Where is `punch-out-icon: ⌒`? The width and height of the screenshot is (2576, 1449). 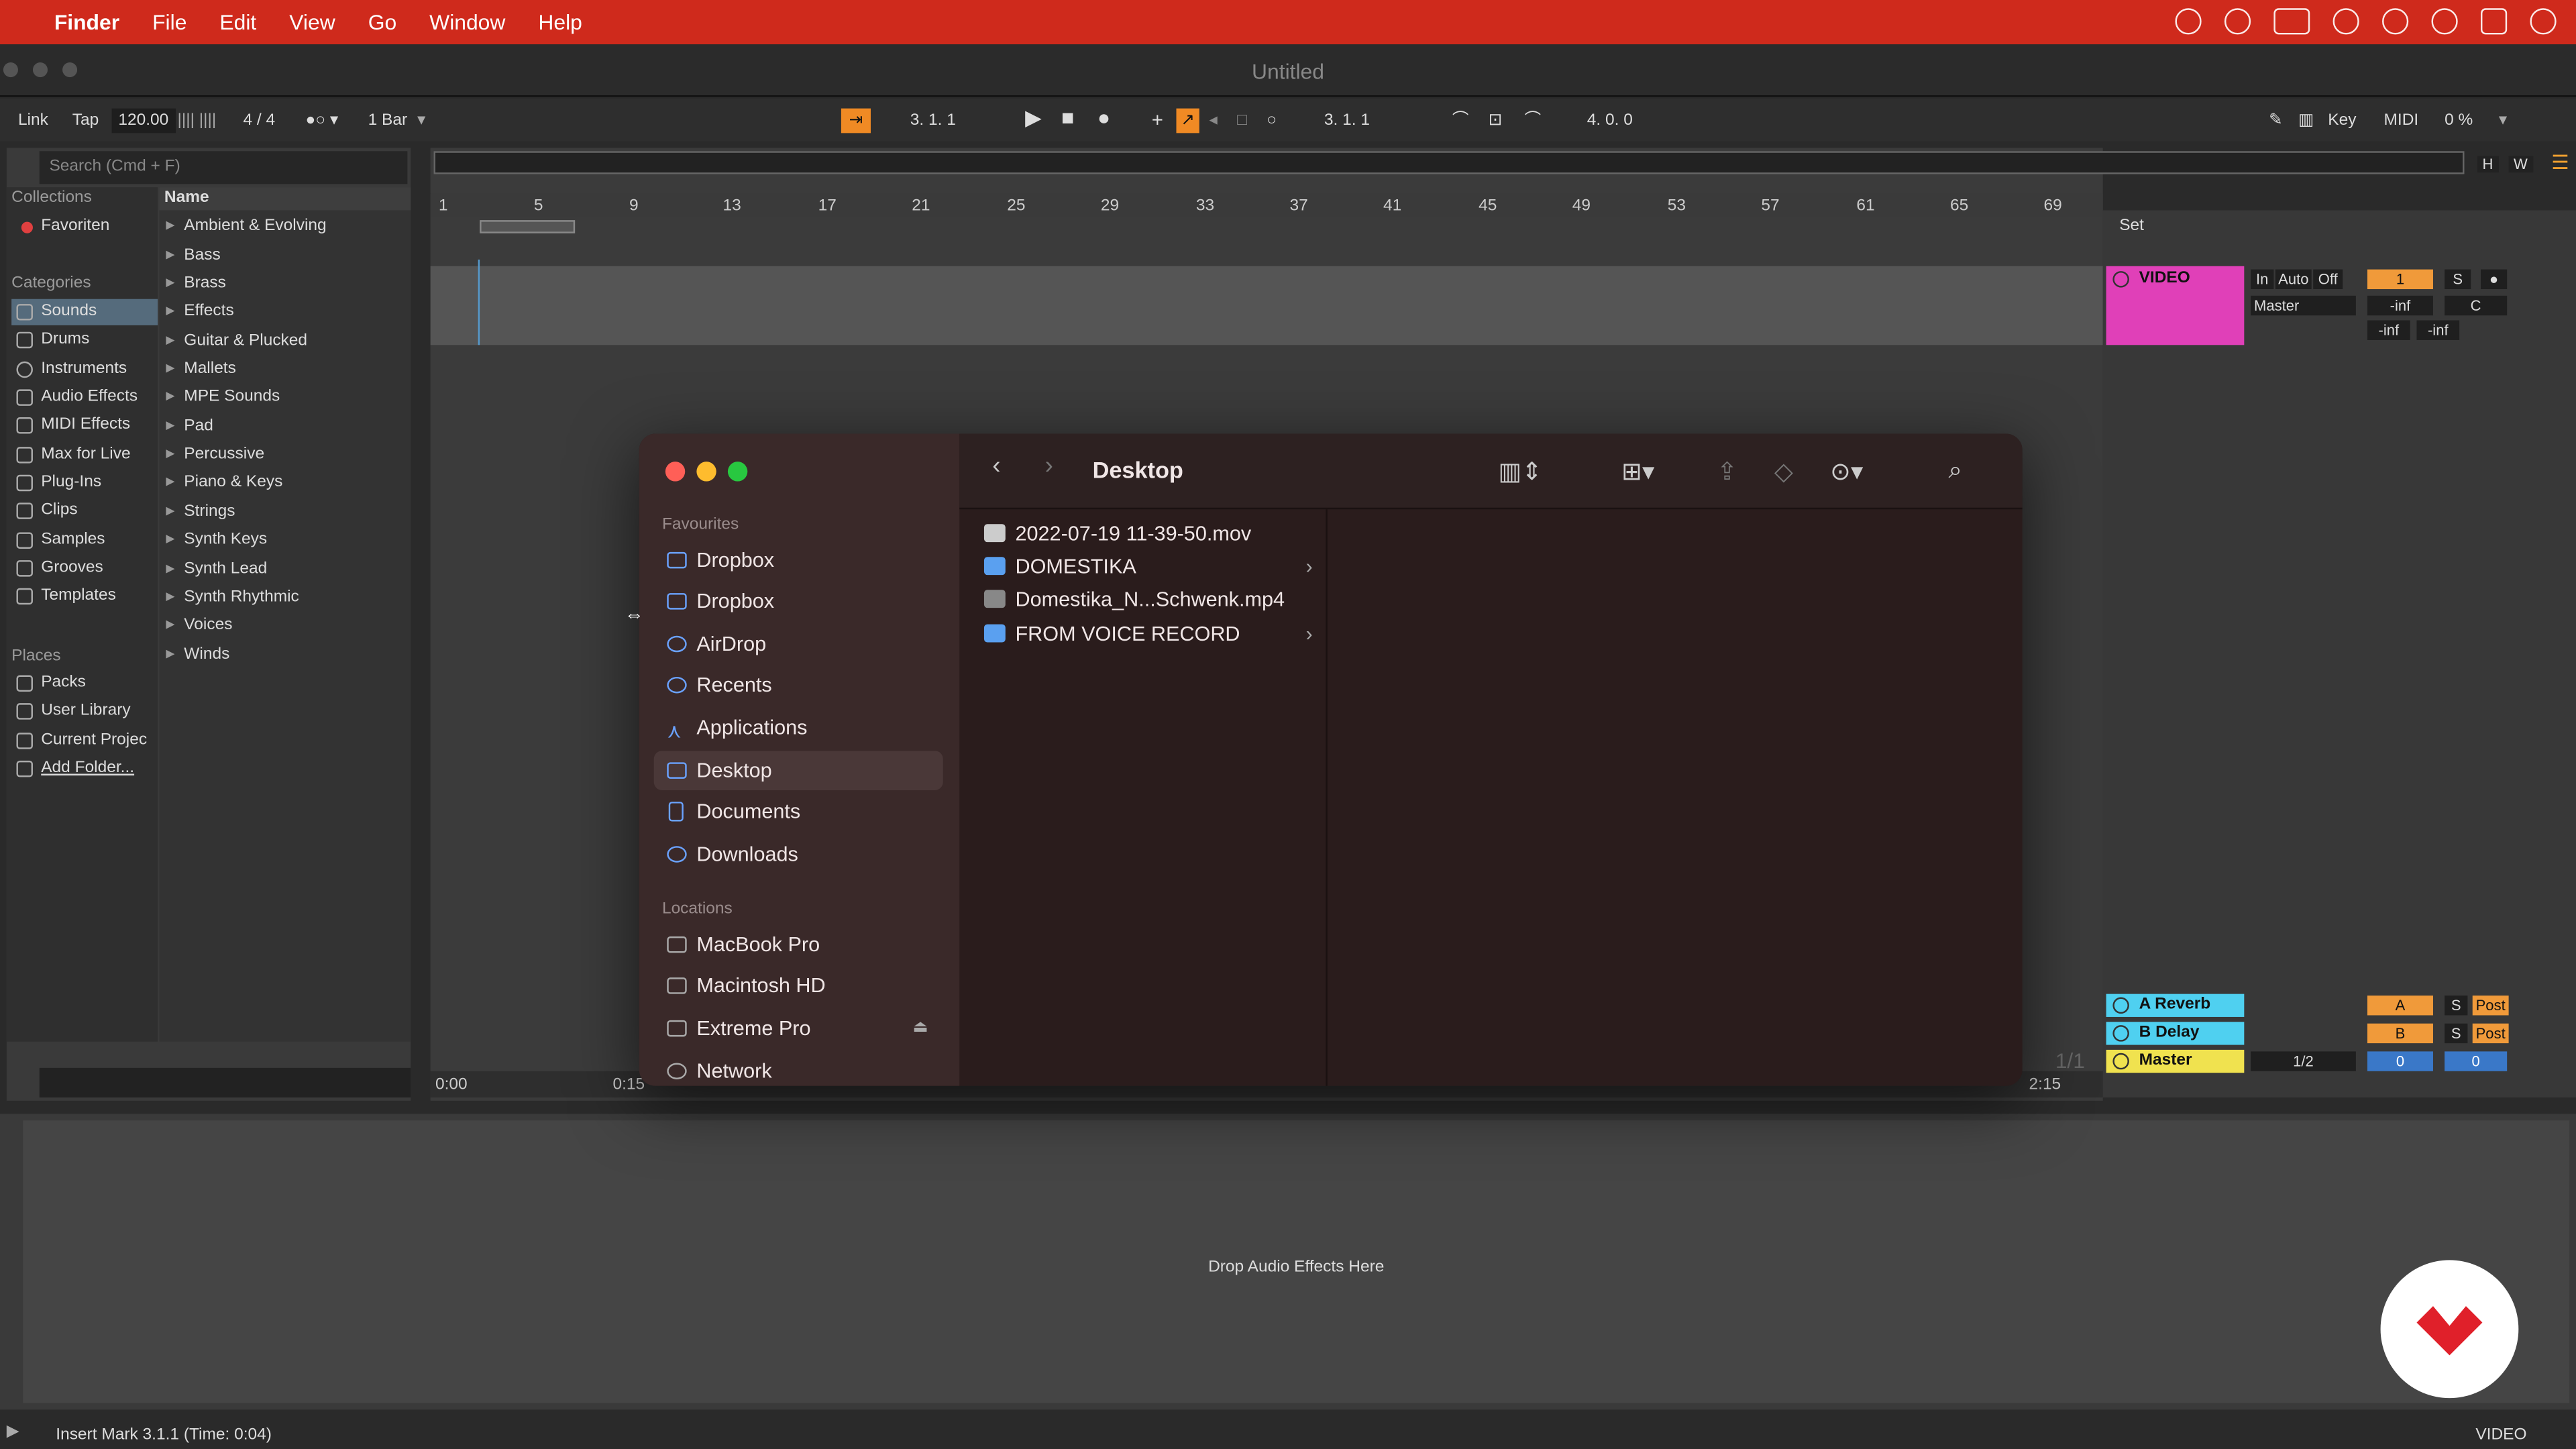
punch-out-icon: ⌒ is located at coordinates (1533, 121).